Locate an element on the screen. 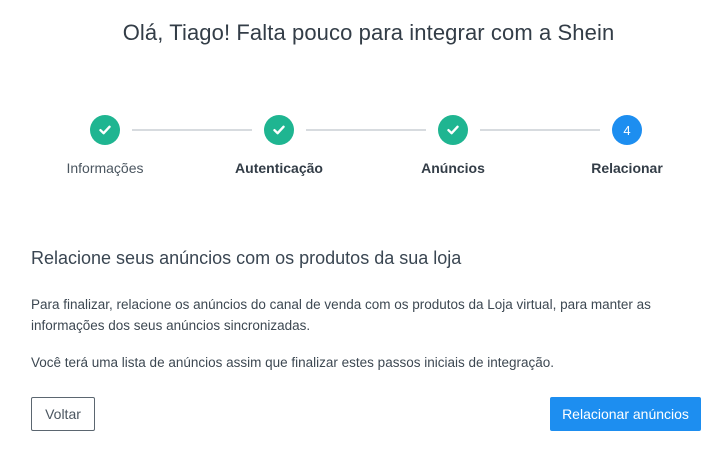 This screenshot has height=454, width=719. step-relacionar: 4 Relacionar is located at coordinates (627, 145).